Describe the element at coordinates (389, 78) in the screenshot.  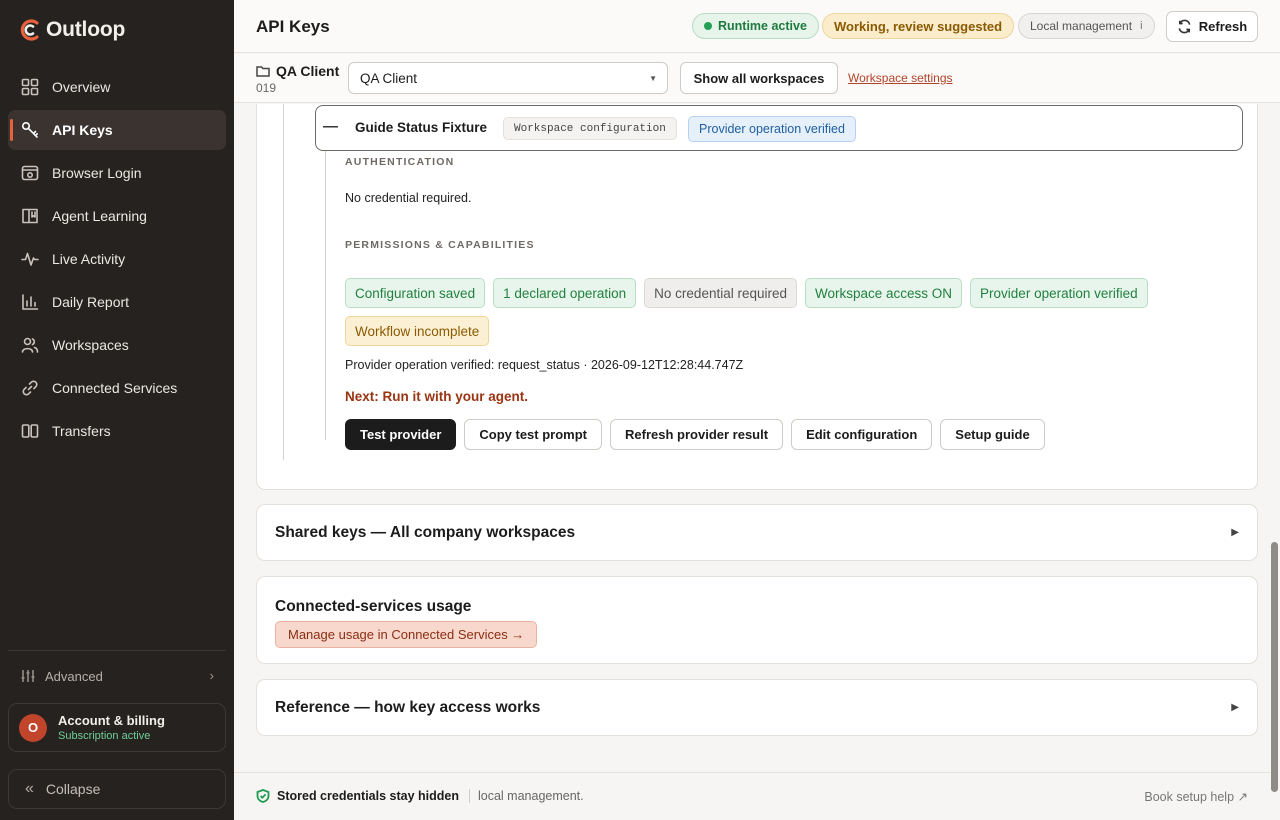
I see `workspace-select-value: QA Client` at that location.